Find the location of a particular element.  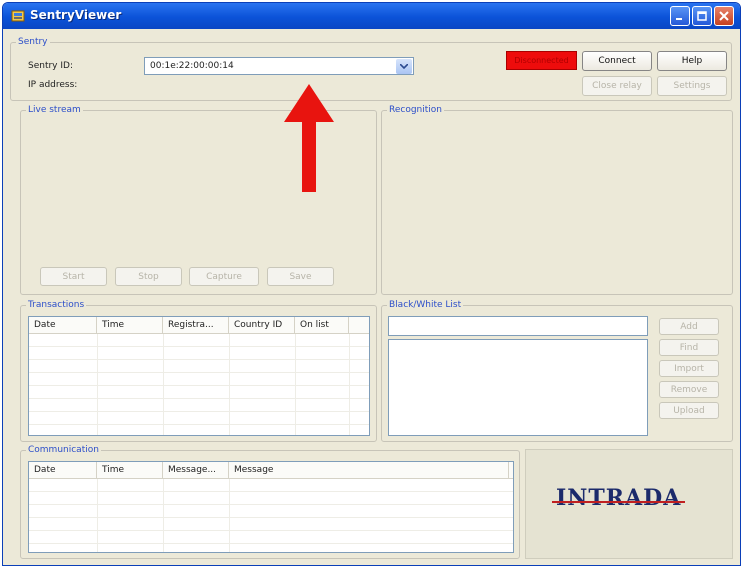

recognition-legend: Recognition is located at coordinates (415, 110).